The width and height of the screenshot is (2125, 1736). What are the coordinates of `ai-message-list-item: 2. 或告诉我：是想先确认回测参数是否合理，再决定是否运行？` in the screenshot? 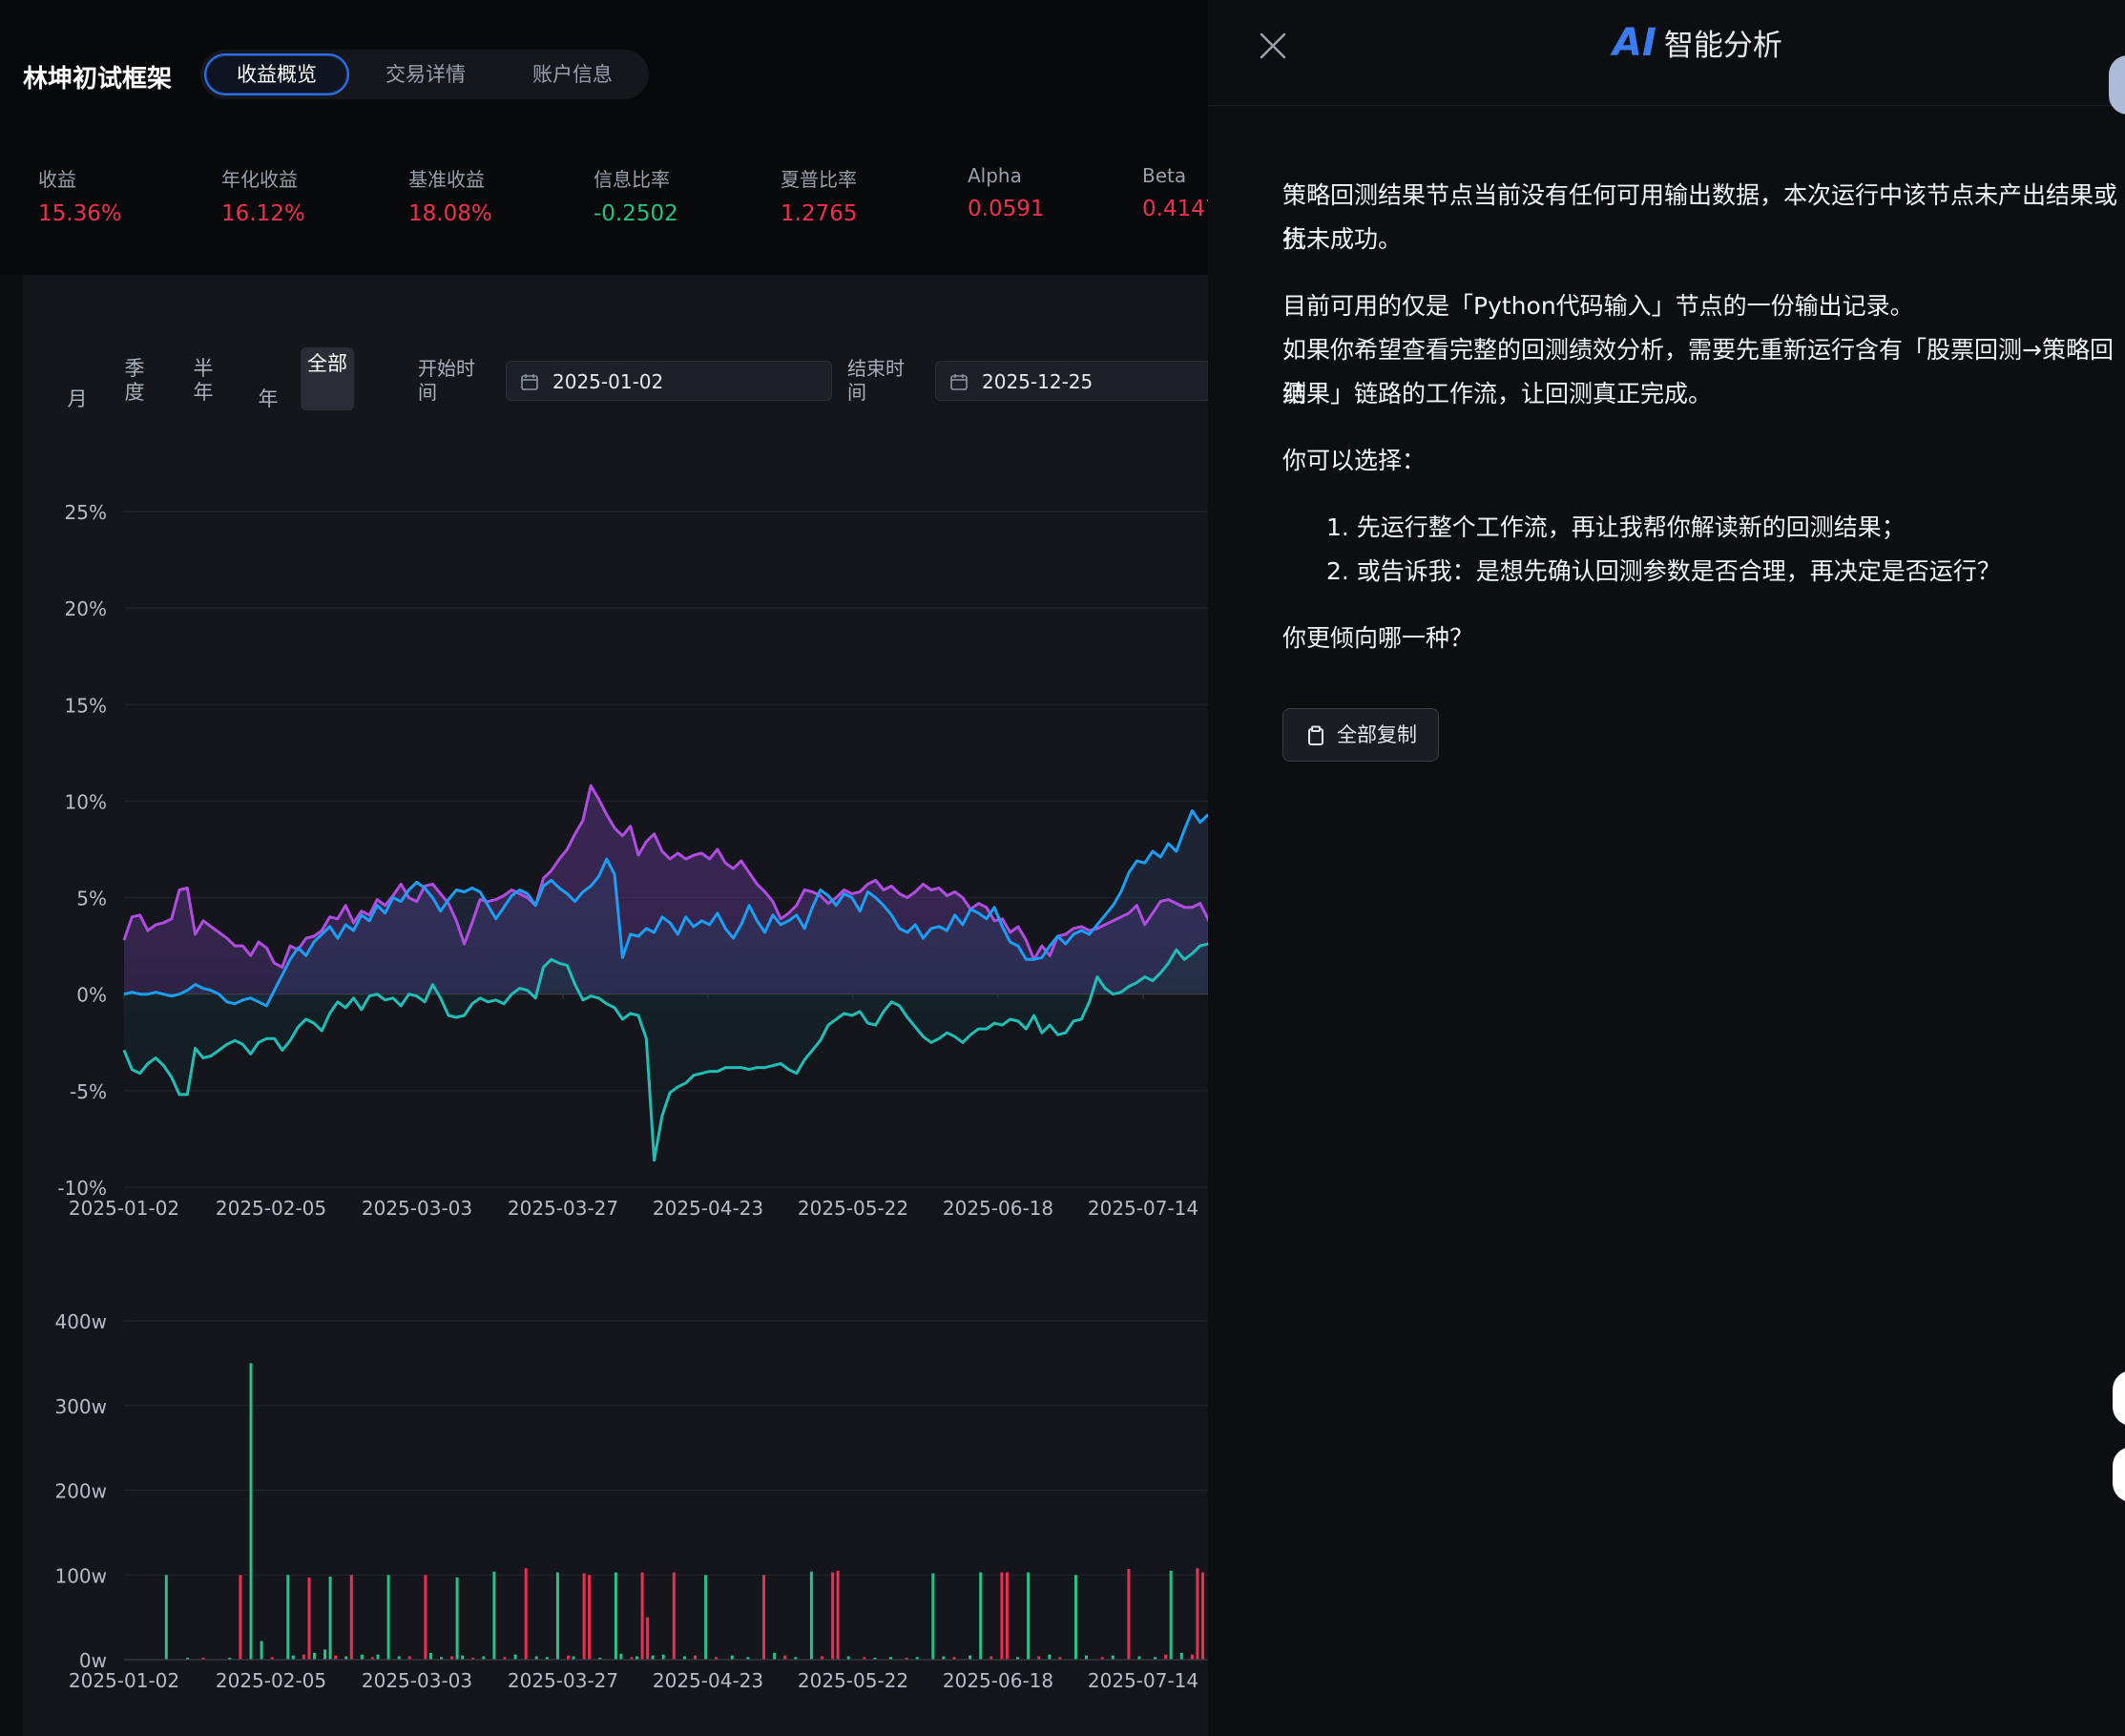 It's located at (1664, 571).